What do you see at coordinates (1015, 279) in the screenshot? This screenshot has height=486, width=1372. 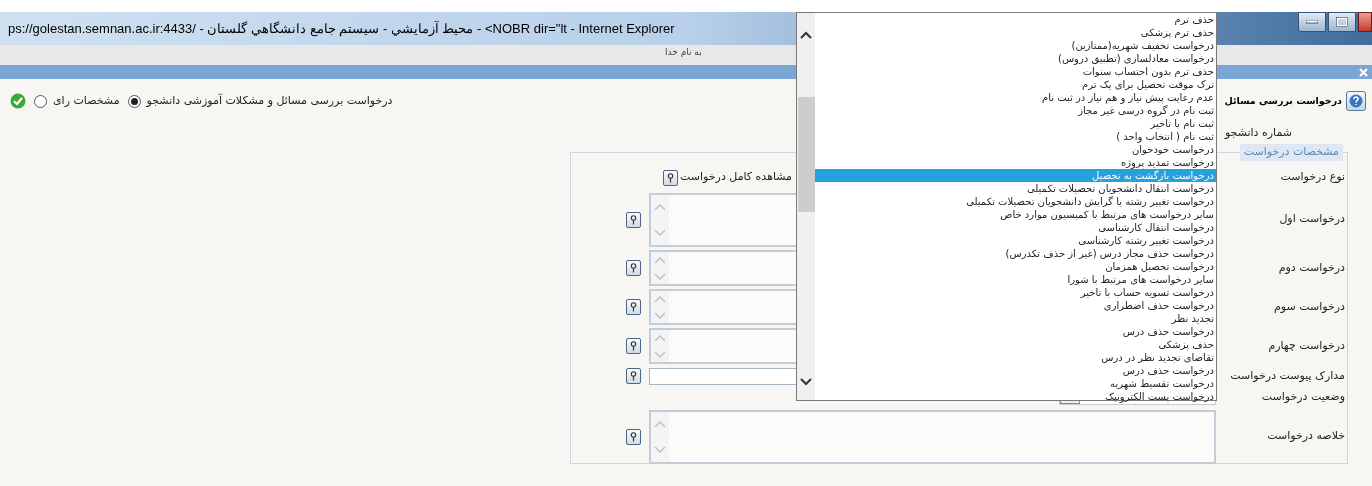 I see `dropdown-option: سایر درخواست های مرتبط با شورا` at bounding box center [1015, 279].